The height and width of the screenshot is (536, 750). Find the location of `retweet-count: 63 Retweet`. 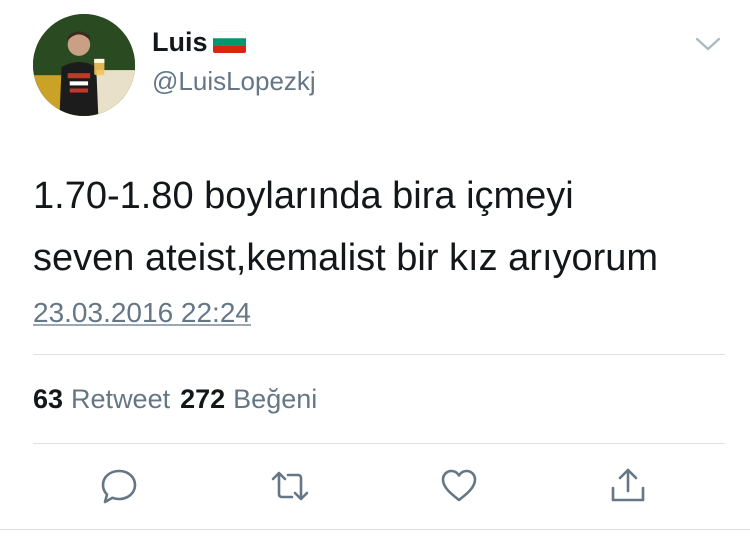

retweet-count: 63 Retweet is located at coordinates (101, 399).